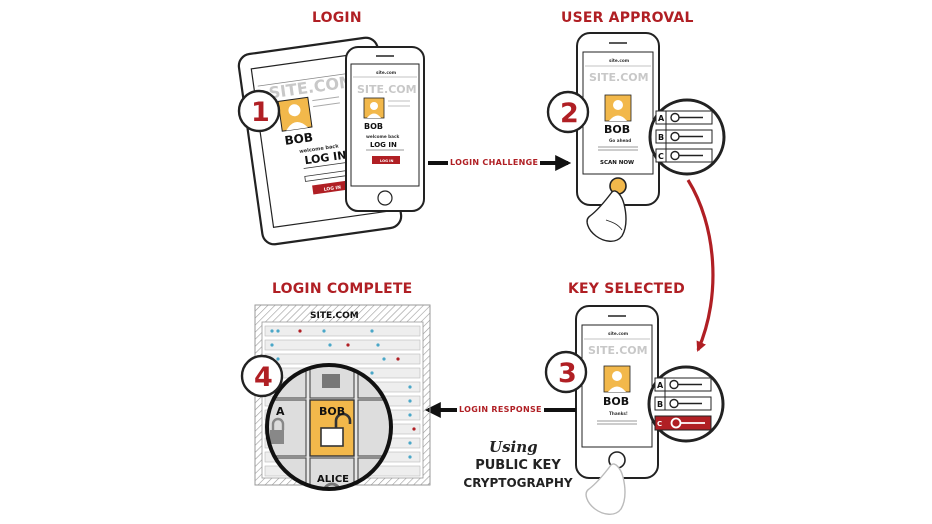  Describe the element at coordinates (619, 60) in the screenshot. I see `phone-2-url: site.com` at that location.